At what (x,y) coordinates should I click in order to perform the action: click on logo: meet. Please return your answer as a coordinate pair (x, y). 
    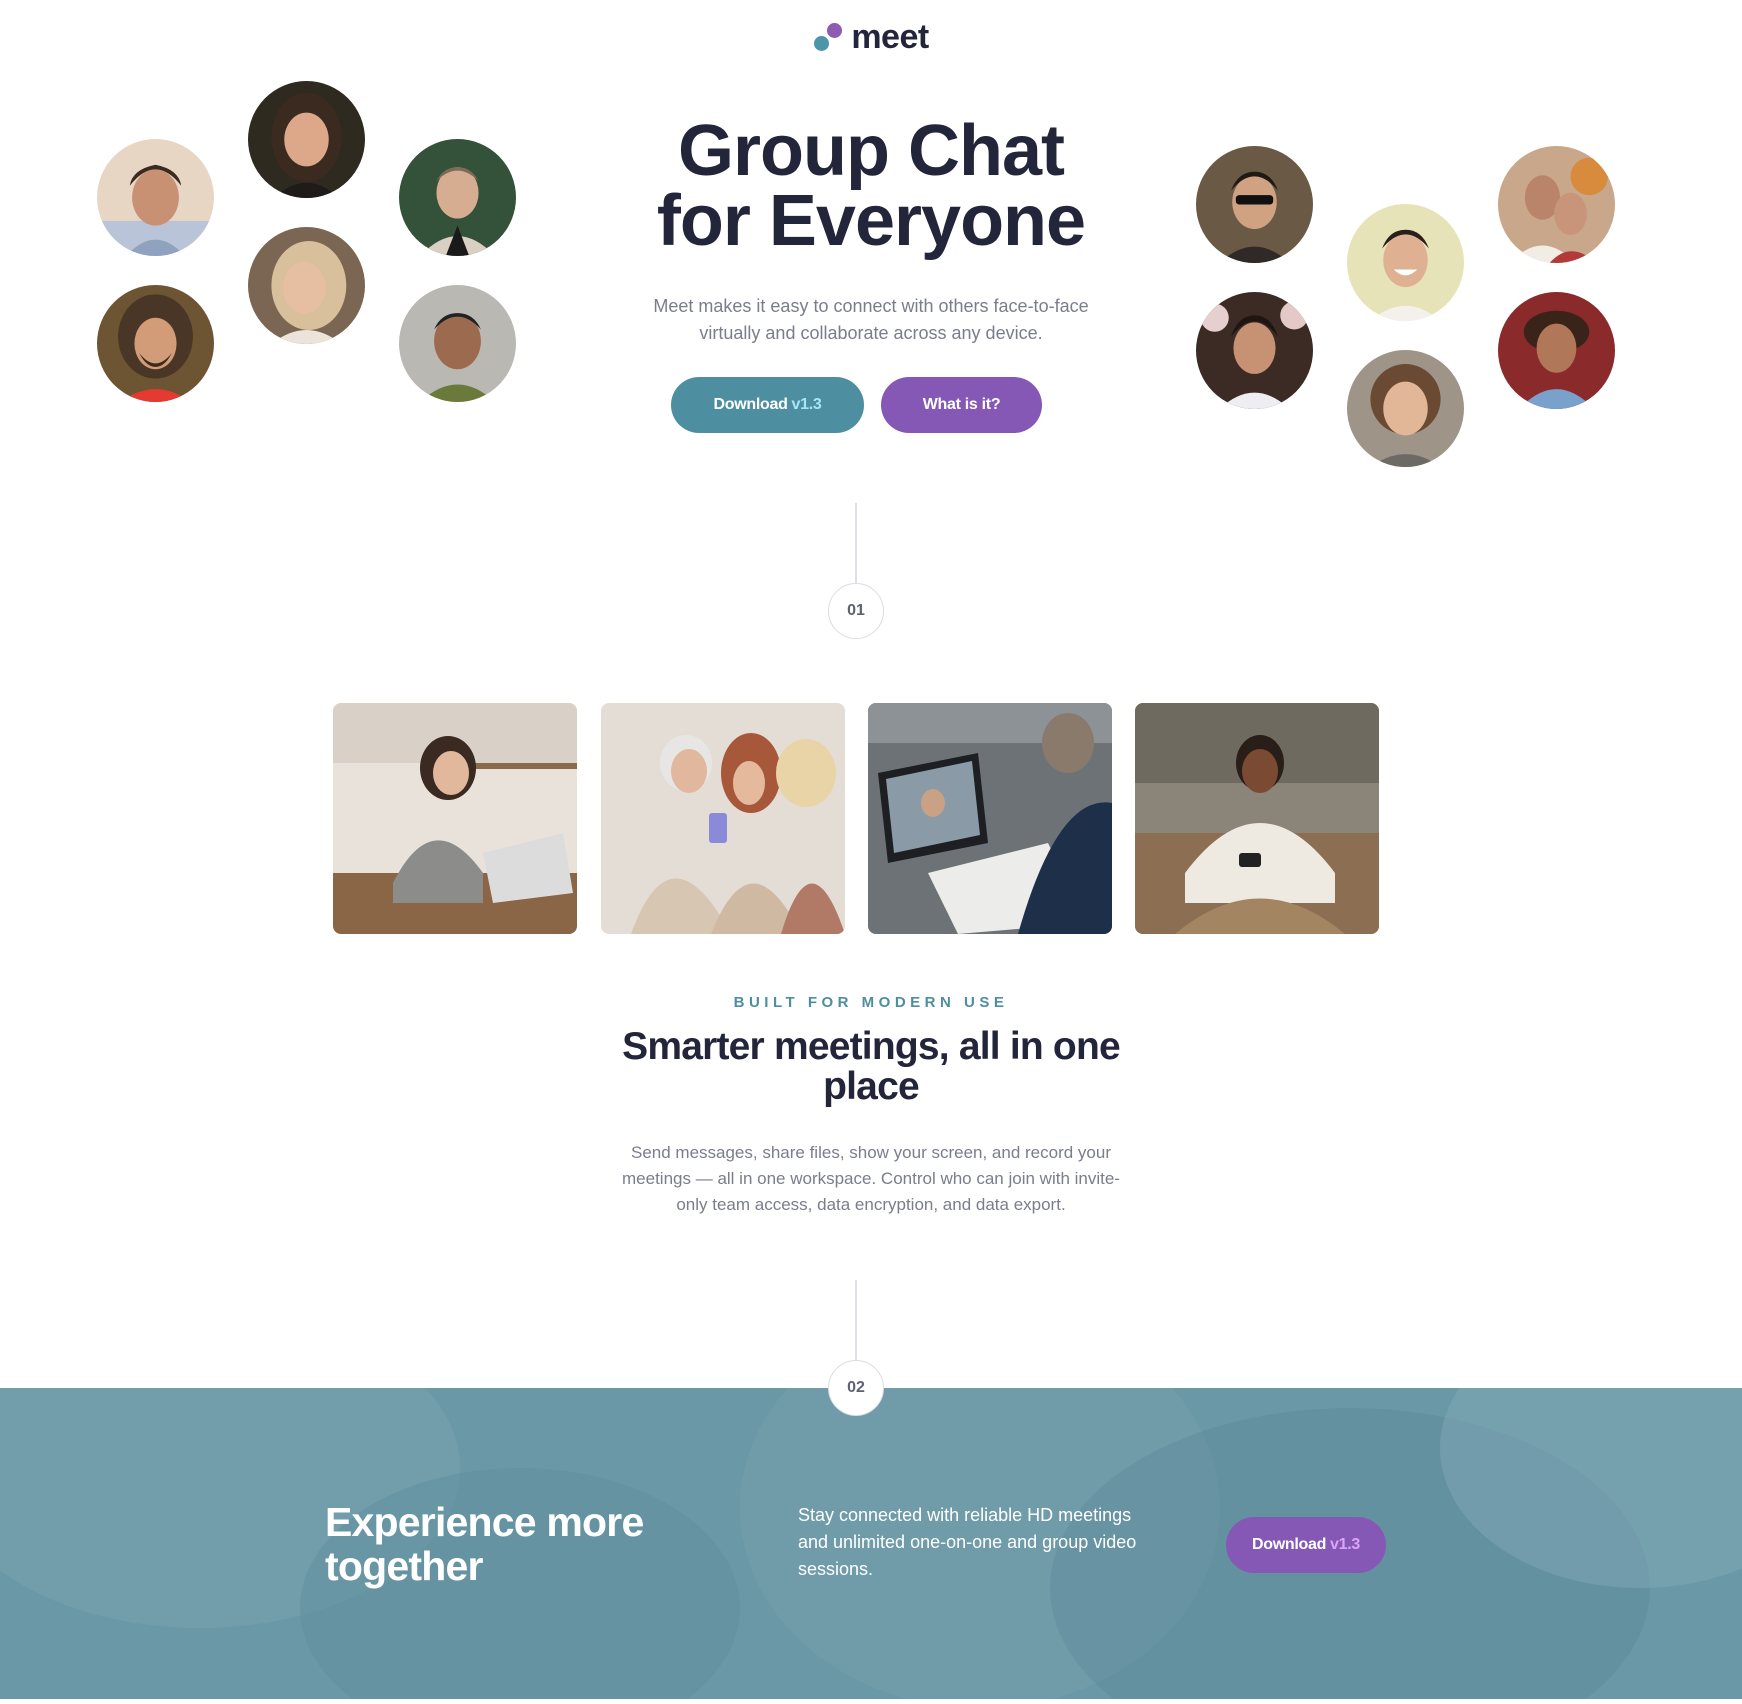
    Looking at the image, I should click on (871, 37).